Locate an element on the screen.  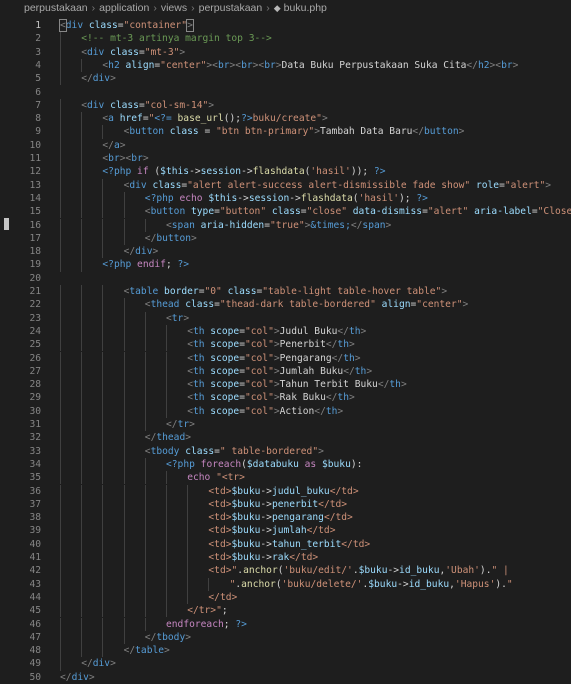
code-line: 1 <div class="container"> is located at coordinates (285, 25).